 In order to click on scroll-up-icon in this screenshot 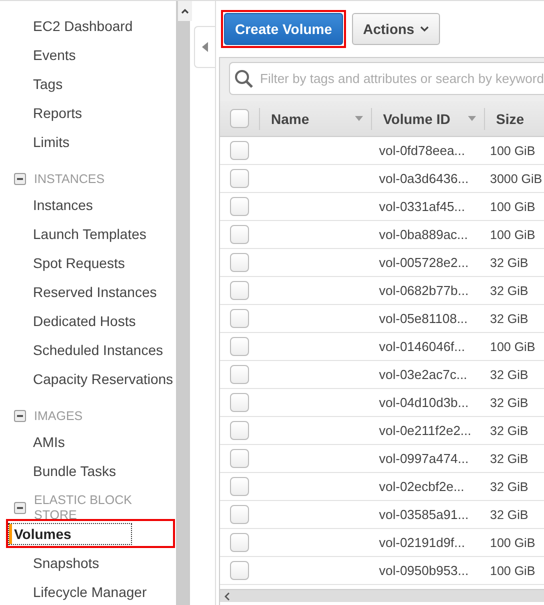, I will do `click(185, 11)`.